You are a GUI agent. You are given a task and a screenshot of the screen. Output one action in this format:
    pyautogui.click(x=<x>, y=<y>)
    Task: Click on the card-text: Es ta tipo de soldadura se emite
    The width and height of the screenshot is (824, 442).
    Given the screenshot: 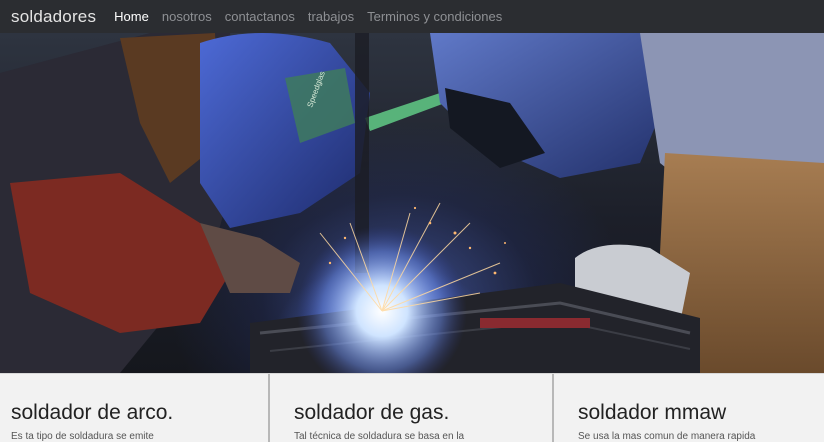 What is the action you would take?
    pyautogui.click(x=82, y=436)
    